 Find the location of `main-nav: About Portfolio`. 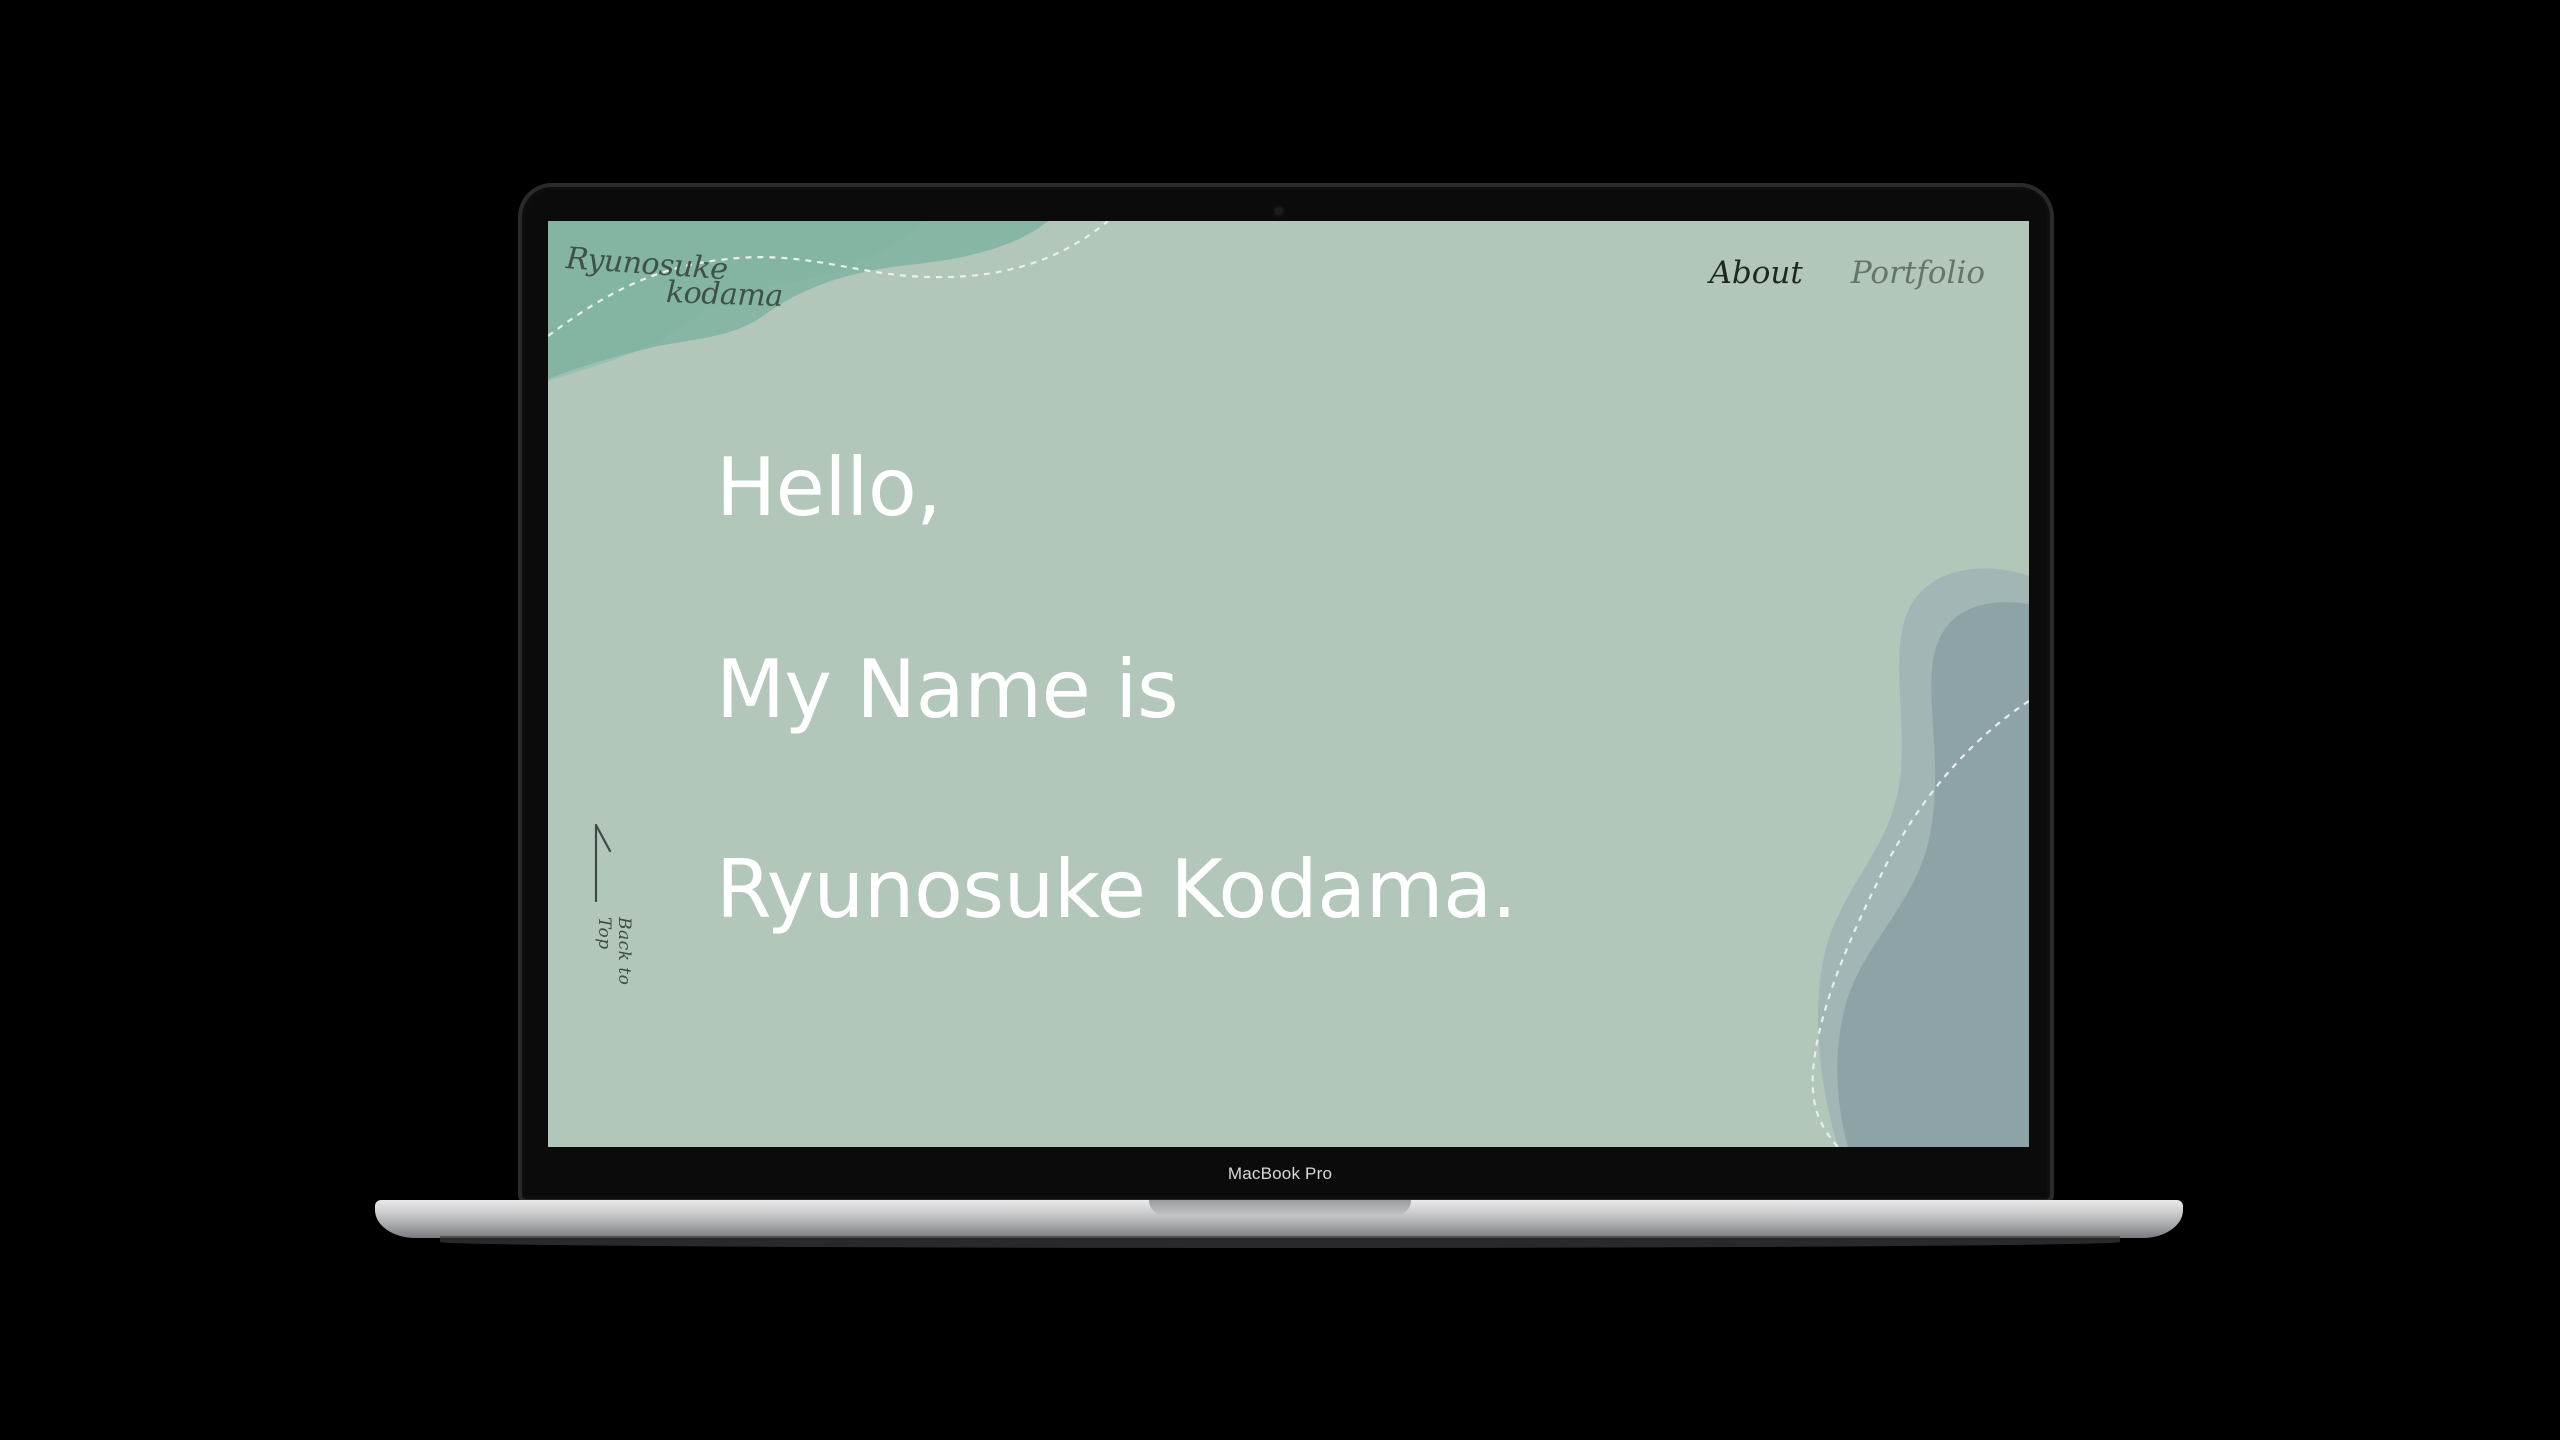

main-nav: About Portfolio is located at coordinates (1848, 273).